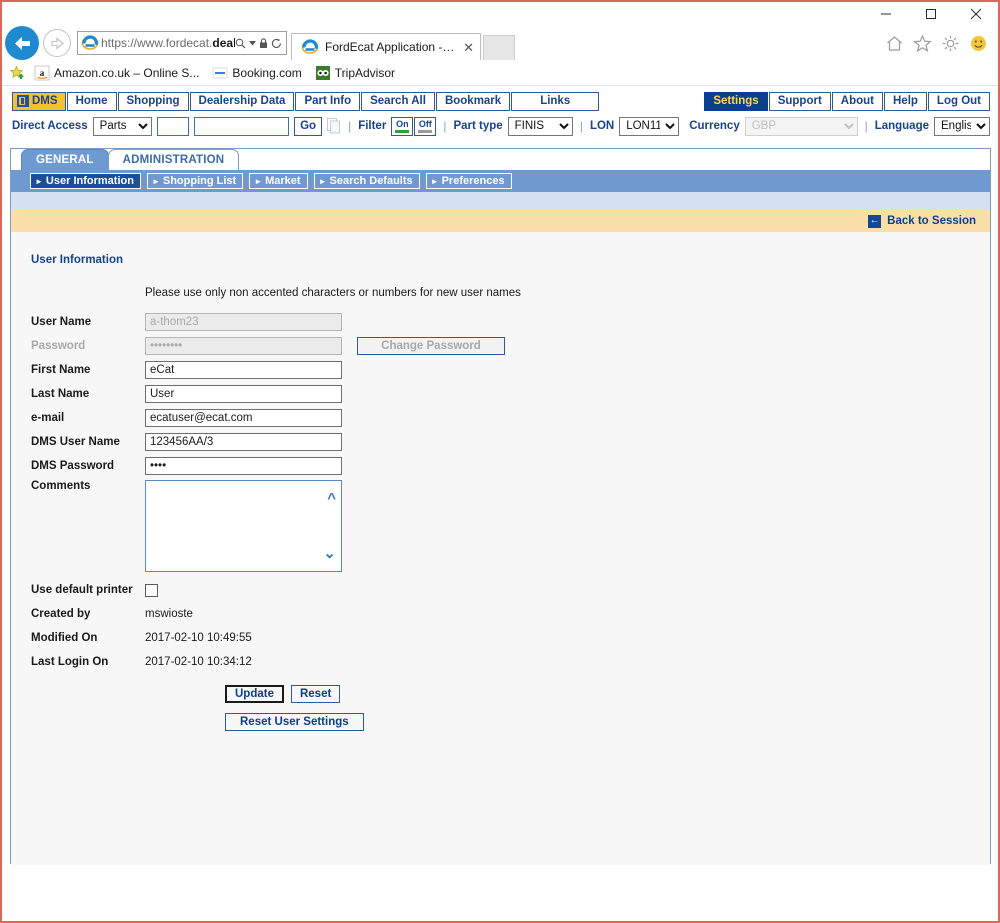  What do you see at coordinates (331, 498) in the screenshot?
I see `scroll-up-chevron-icon: ^` at bounding box center [331, 498].